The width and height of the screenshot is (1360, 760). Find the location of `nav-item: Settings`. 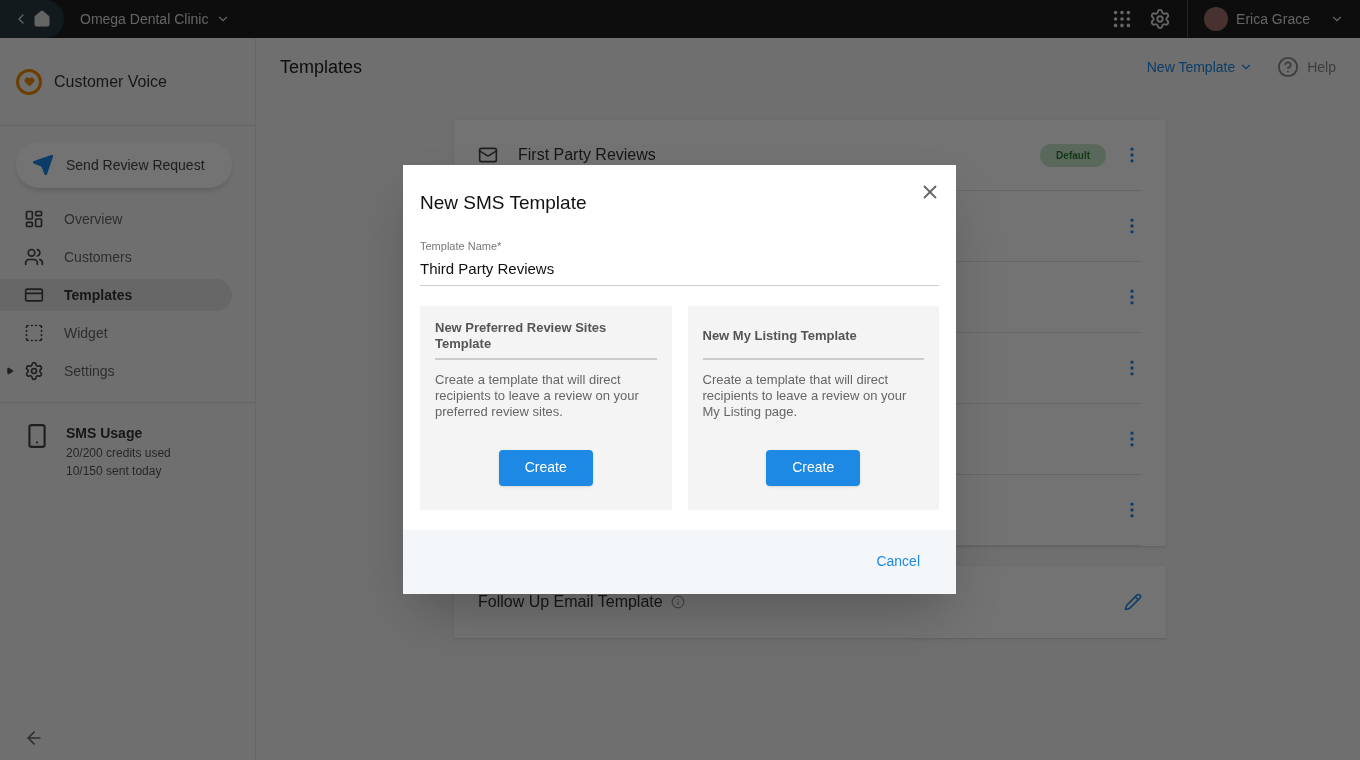

nav-item: Settings is located at coordinates (116, 371).